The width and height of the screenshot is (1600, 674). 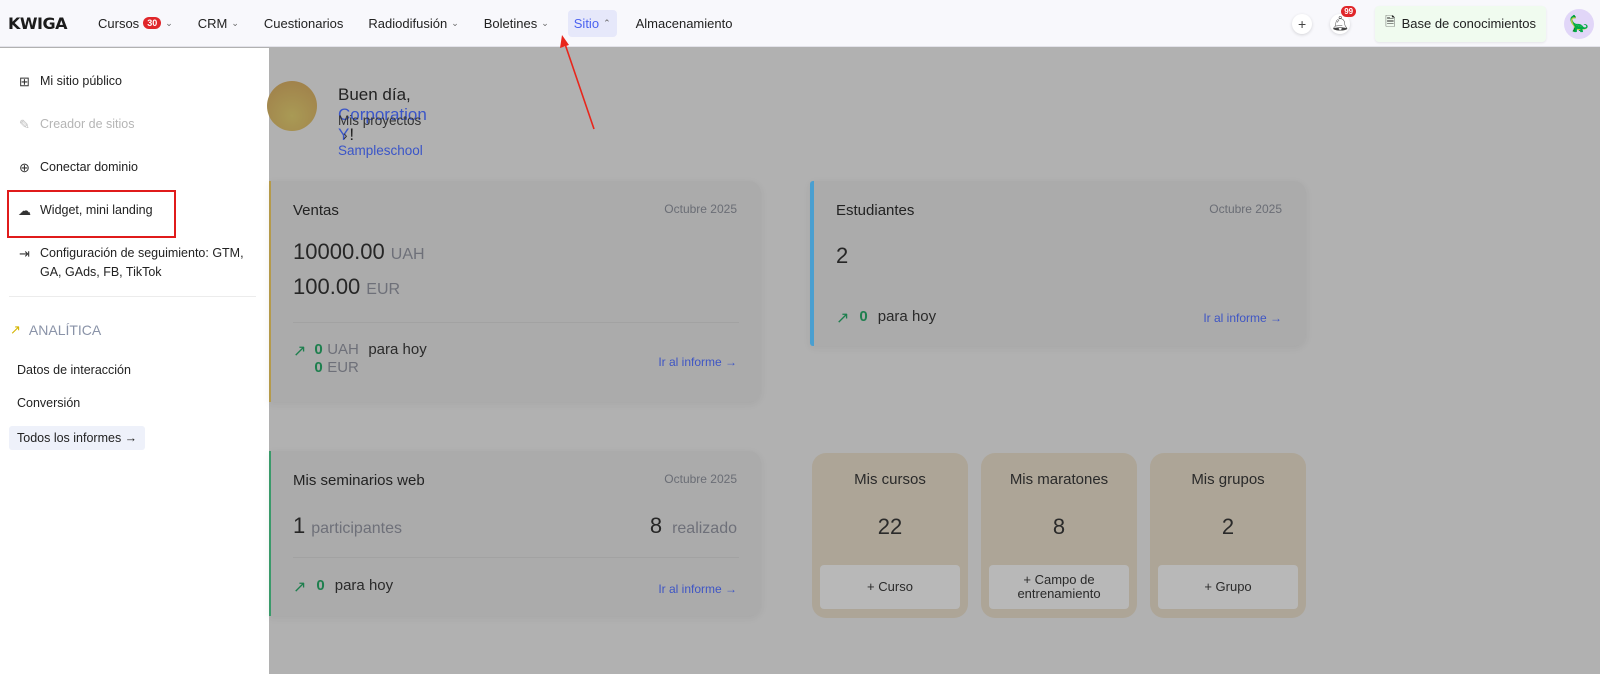 I want to click on nav-label: Cuestionarios, so click(x=303, y=23).